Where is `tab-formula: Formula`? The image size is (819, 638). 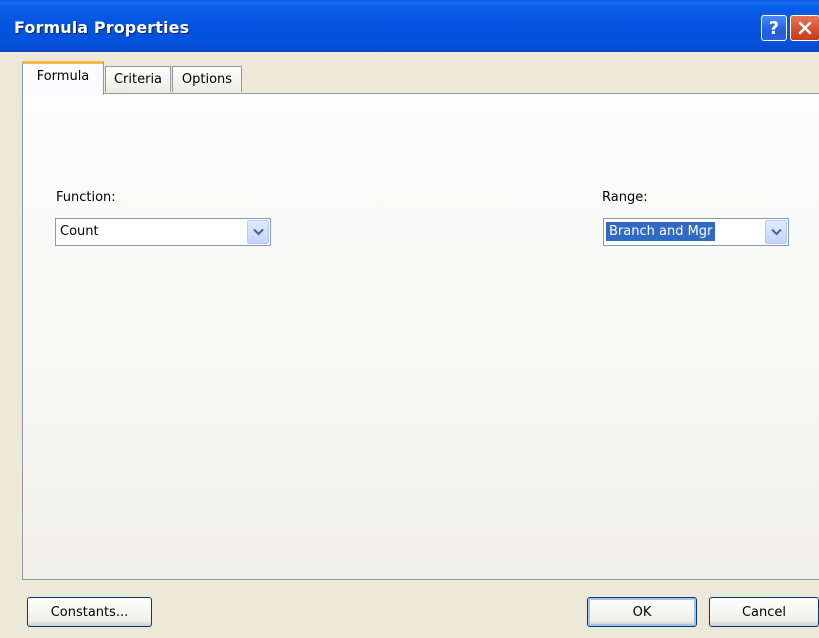
tab-formula: Formula is located at coordinates (63, 78).